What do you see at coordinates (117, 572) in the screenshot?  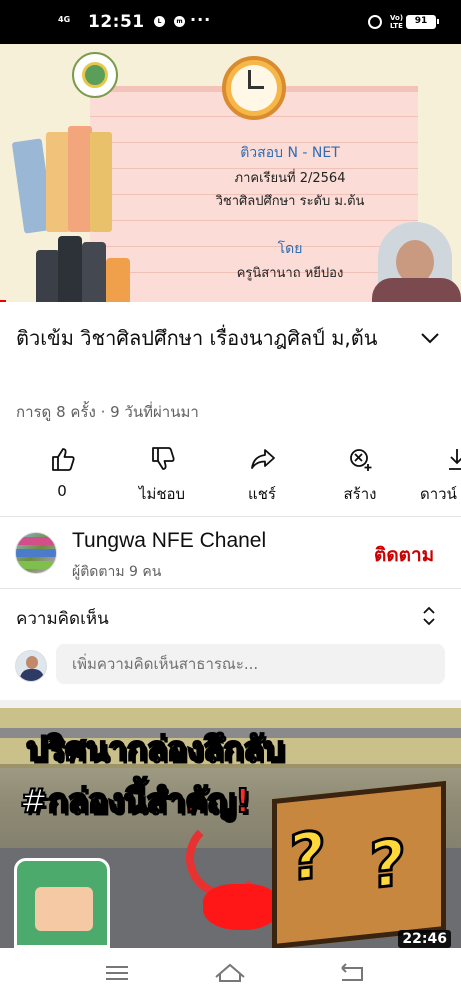 I see `subscriber-count: ผู้ติดตาม 9 คน` at bounding box center [117, 572].